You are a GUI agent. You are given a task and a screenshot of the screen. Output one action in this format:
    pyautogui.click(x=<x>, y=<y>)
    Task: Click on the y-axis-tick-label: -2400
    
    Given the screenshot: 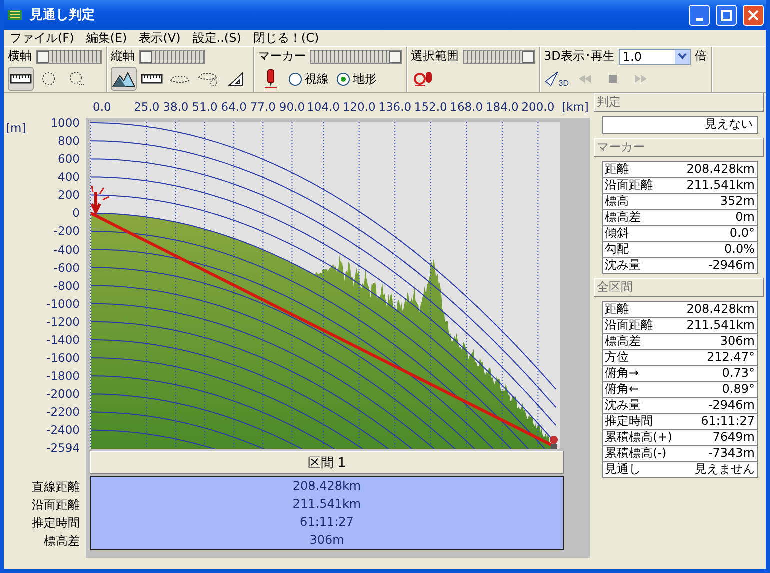 What is the action you would take?
    pyautogui.click(x=63, y=430)
    